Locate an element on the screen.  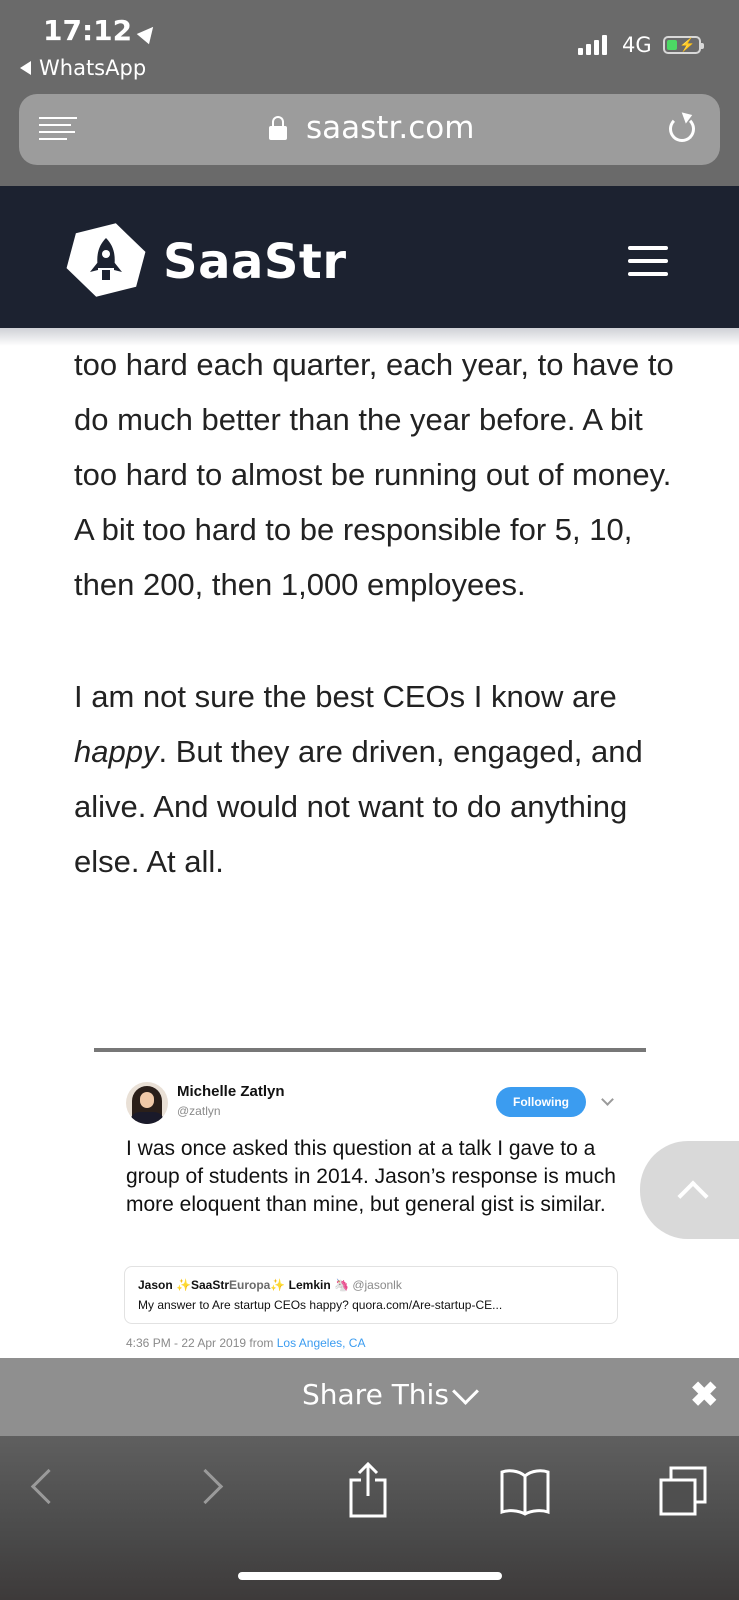
following-button: Following is located at coordinates (541, 1102).